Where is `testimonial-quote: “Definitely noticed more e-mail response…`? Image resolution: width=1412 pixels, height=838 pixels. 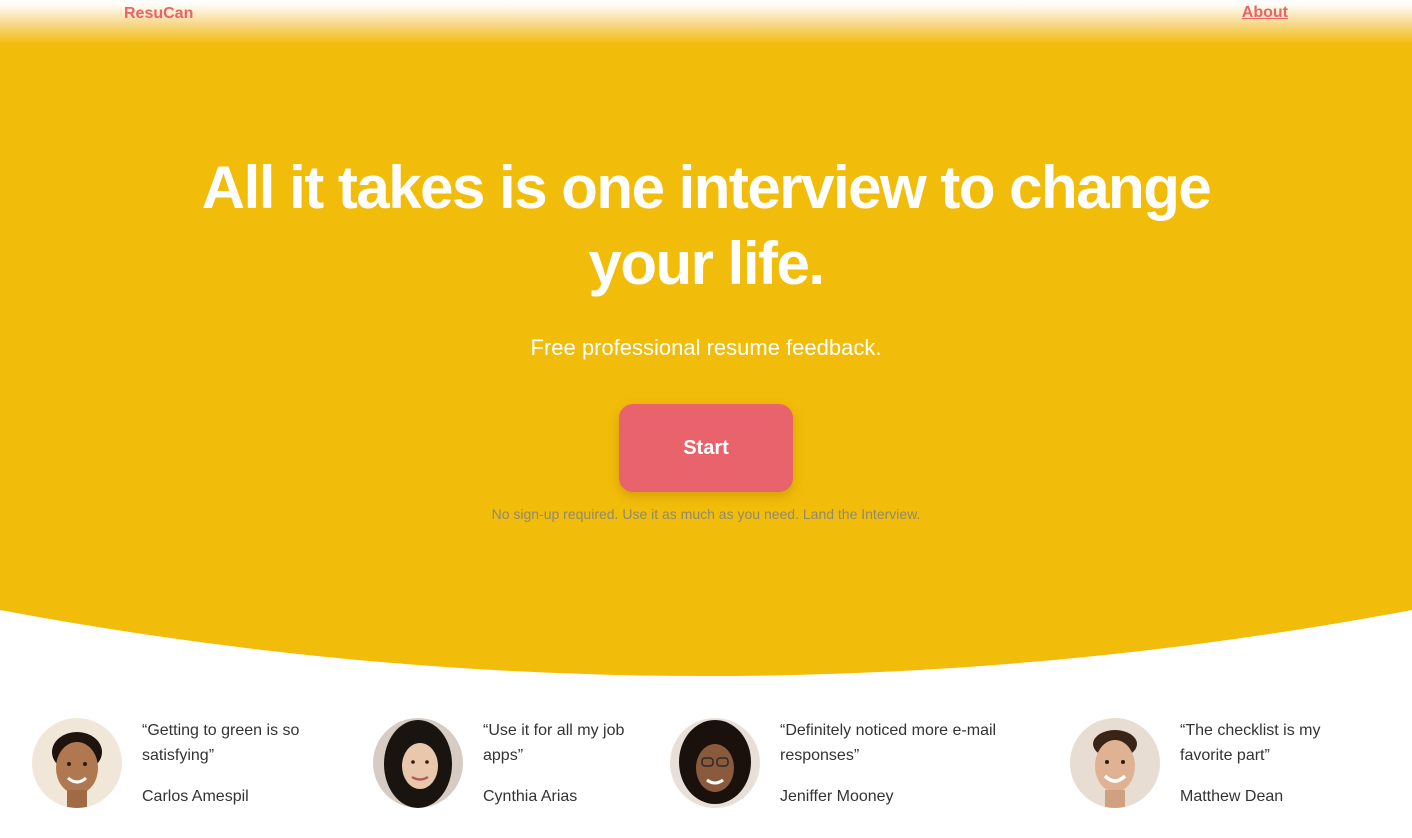
testimonial-quote: “Definitely noticed more e-mail response… is located at coordinates (888, 743).